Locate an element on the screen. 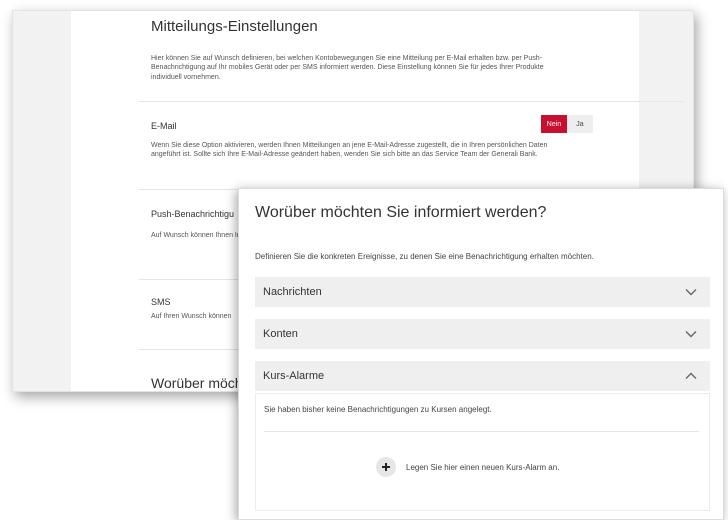 The image size is (728, 520). email-label: E-Mail is located at coordinates (164, 126).